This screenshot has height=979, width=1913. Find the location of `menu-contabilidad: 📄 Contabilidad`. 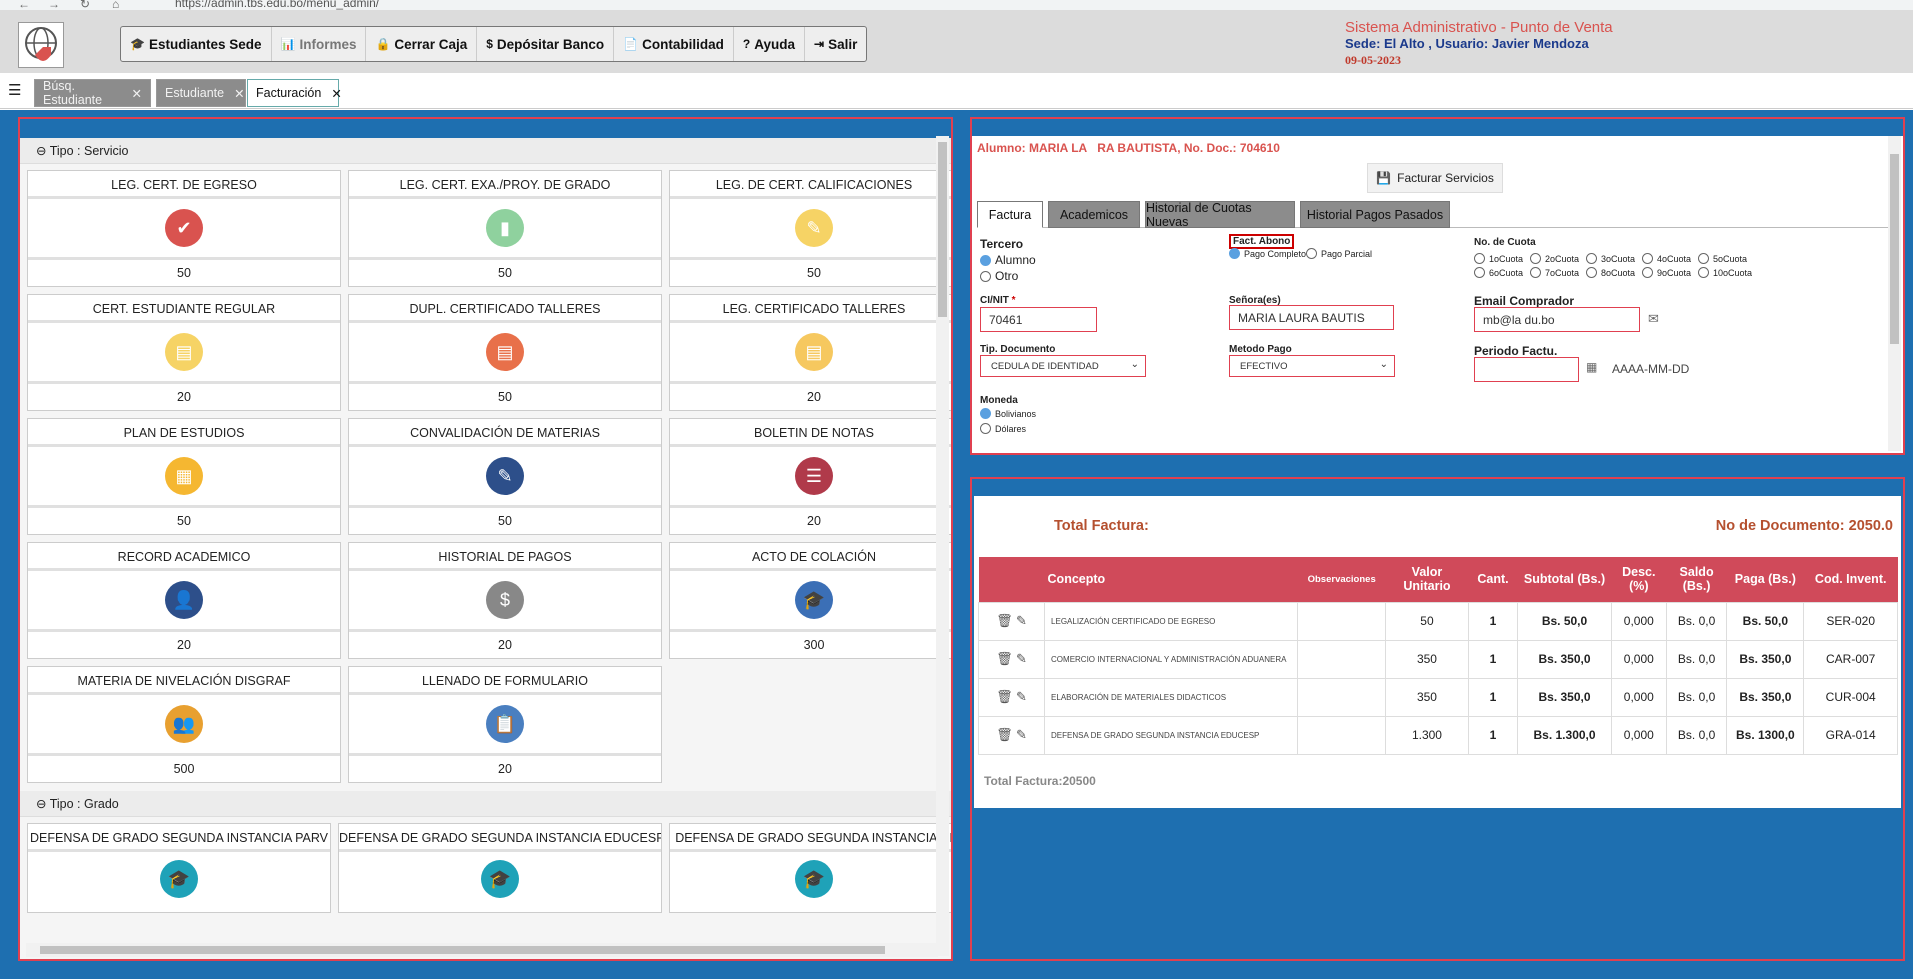

menu-contabilidad: 📄 Contabilidad is located at coordinates (674, 44).